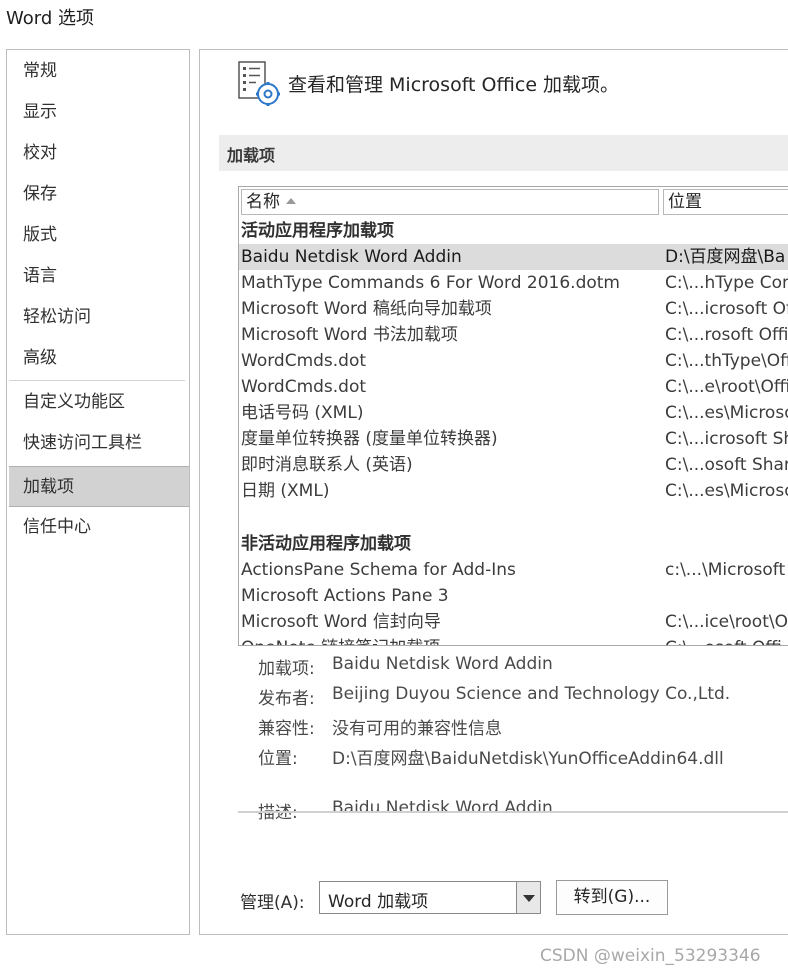 The image size is (788, 976). I want to click on addin-location: D:\百度网盘\Ba, so click(725, 257).